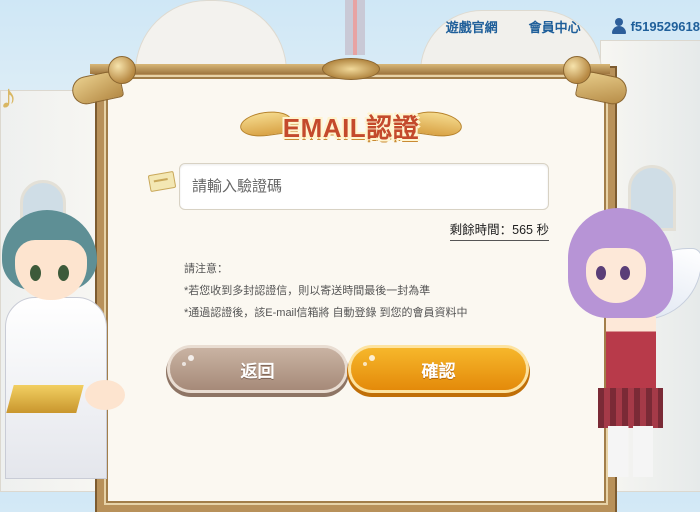 This screenshot has width=700, height=512. I want to click on frame-ornament-left, so click(105, 79).